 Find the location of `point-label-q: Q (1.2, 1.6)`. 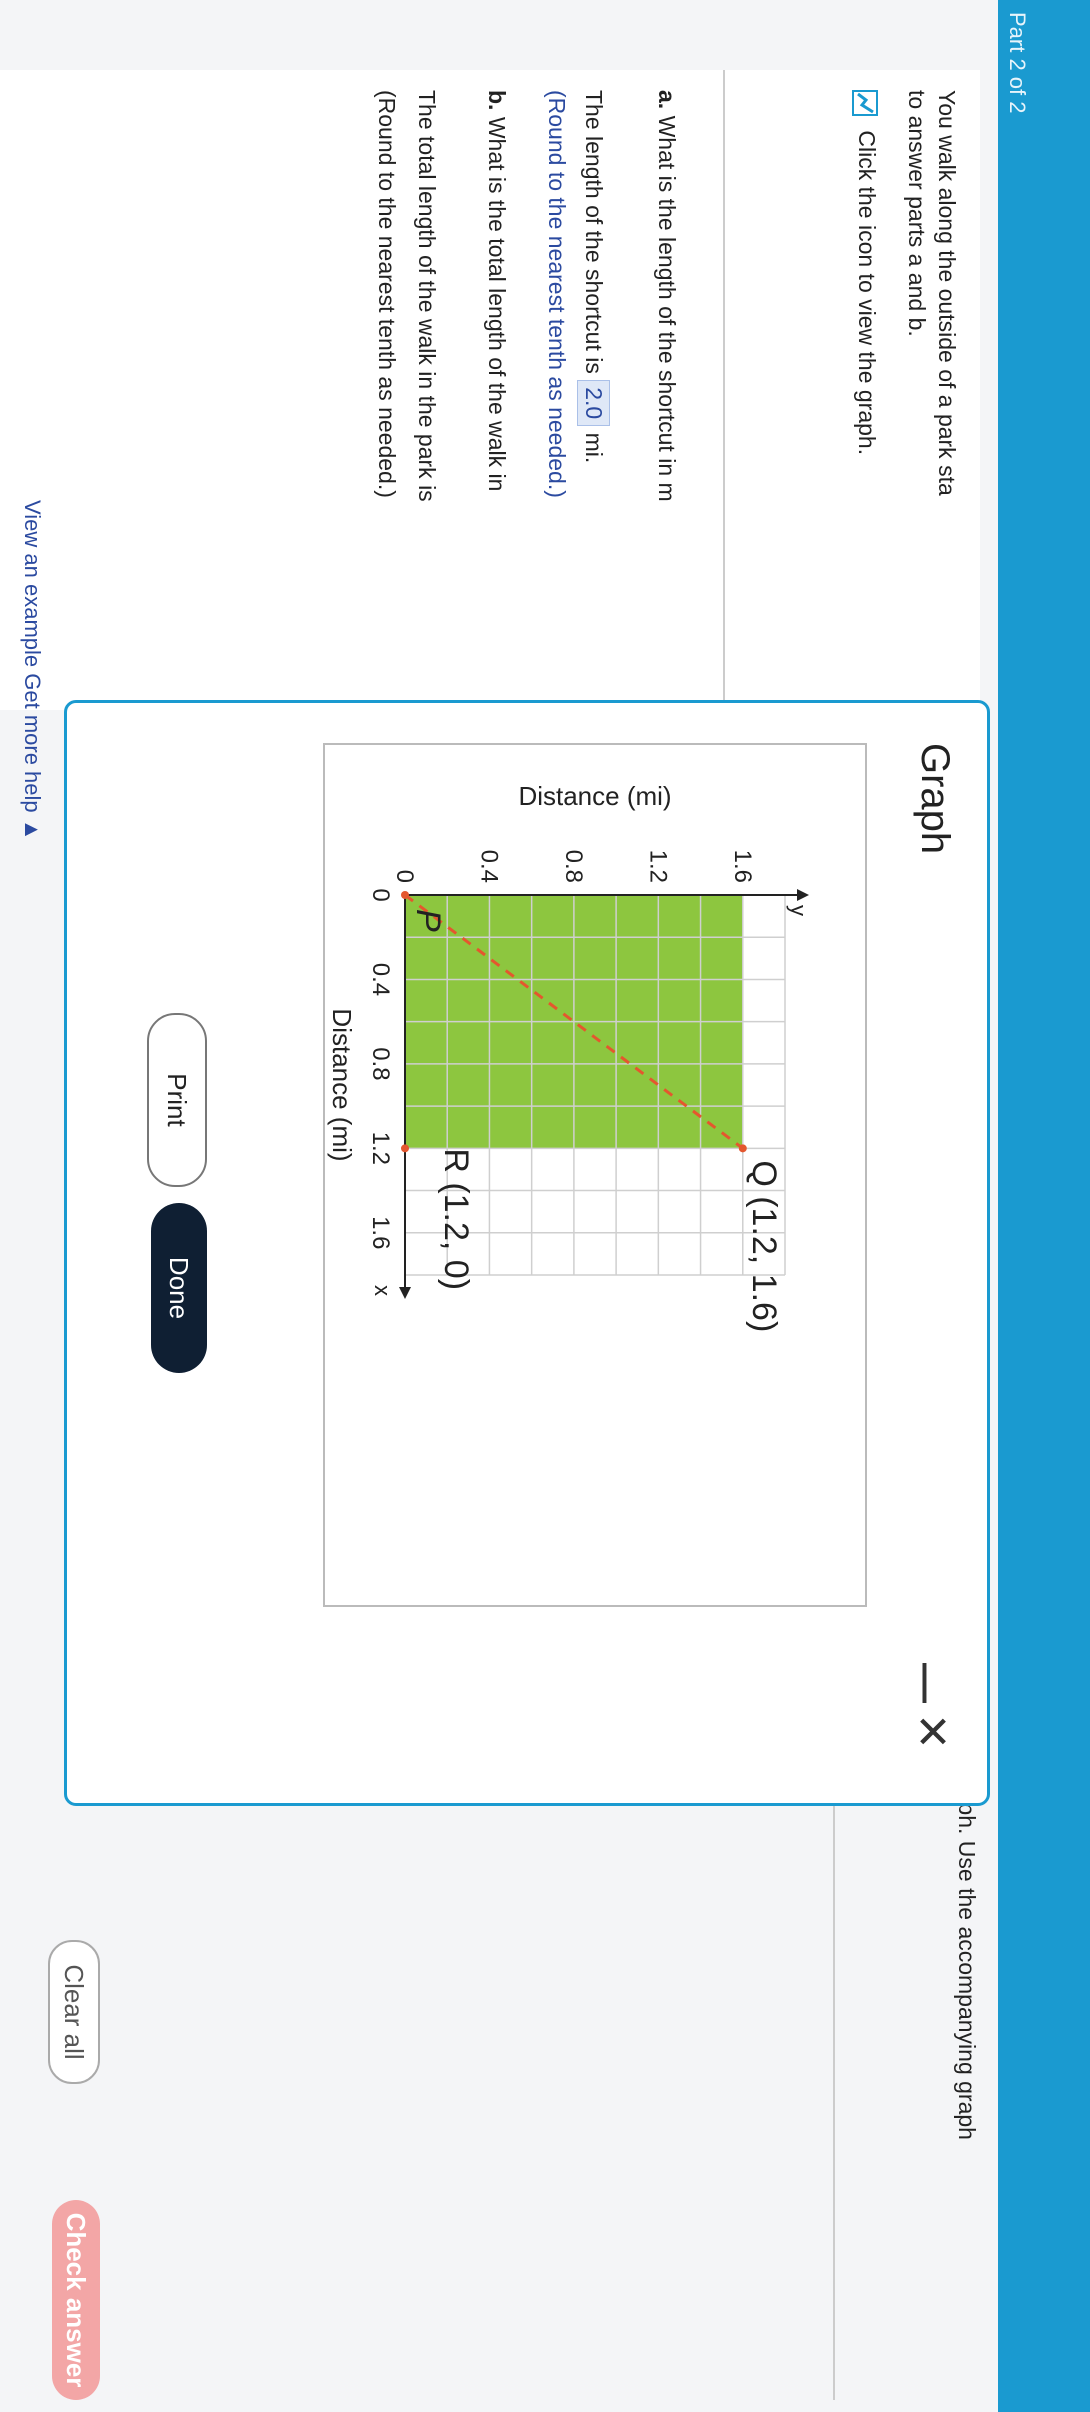

point-label-q: Q (1.2, 1.6) is located at coordinates (764, 1246).